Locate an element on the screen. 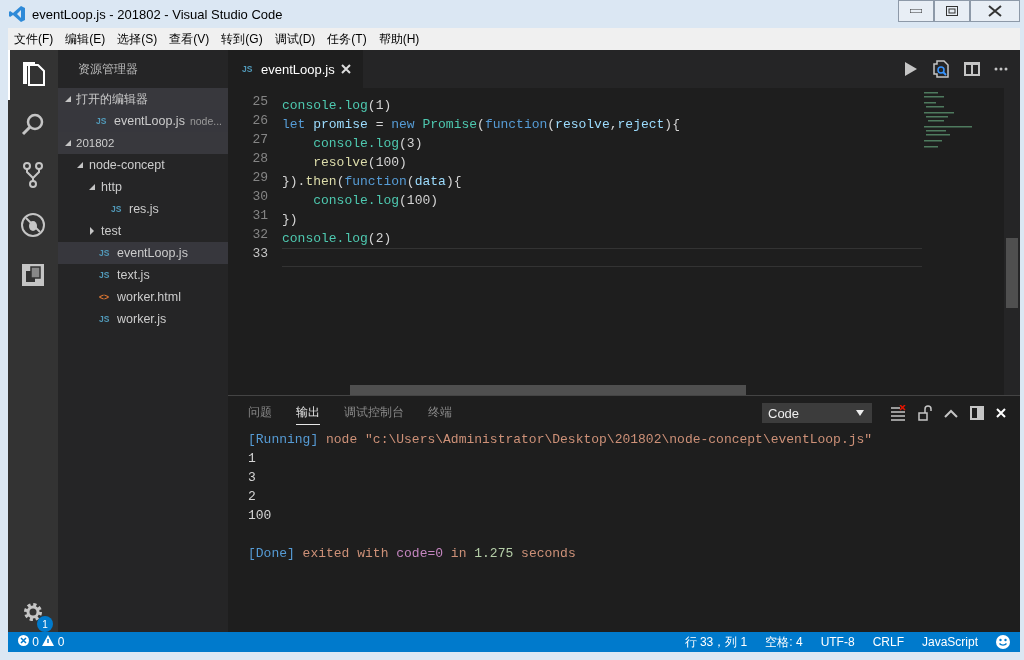  output-line: 3 is located at coordinates (252, 478).